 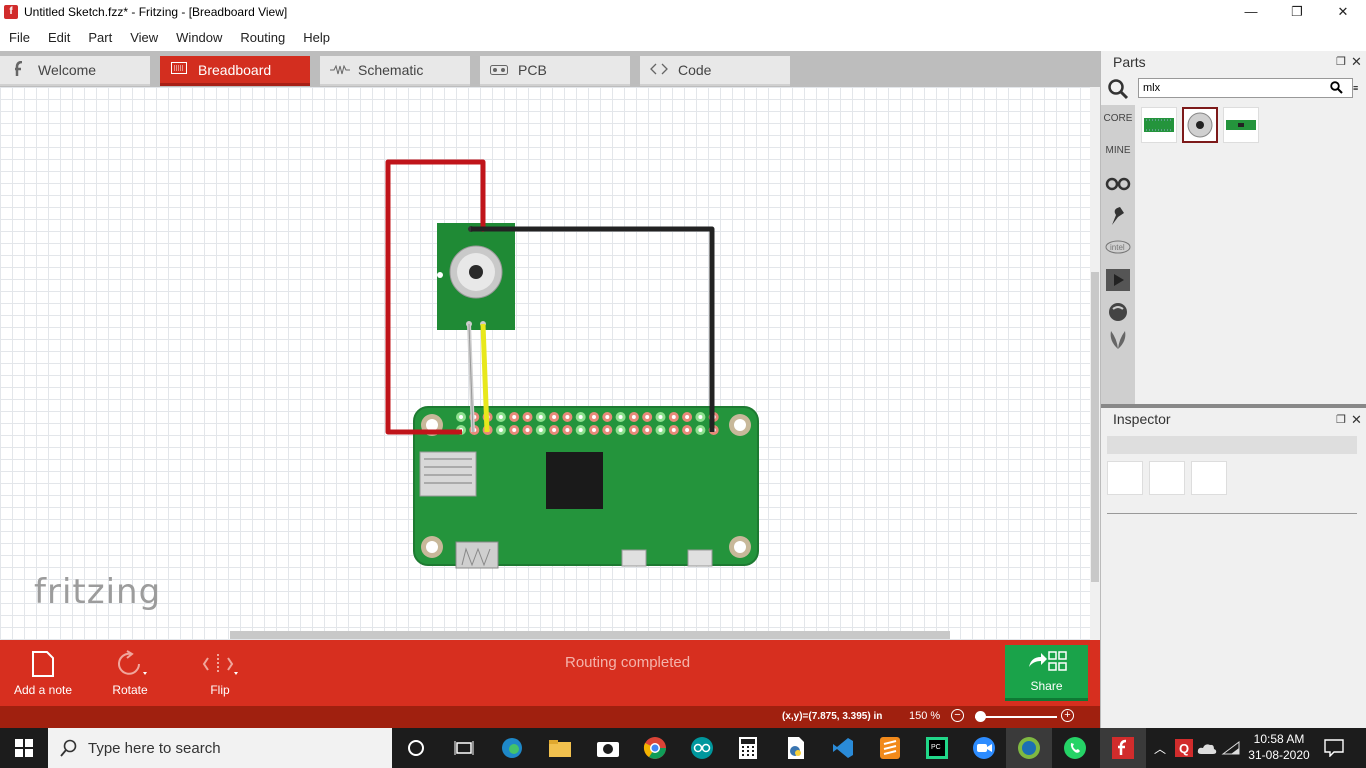 What do you see at coordinates (1232, 445) in the screenshot?
I see `inspector-title-field` at bounding box center [1232, 445].